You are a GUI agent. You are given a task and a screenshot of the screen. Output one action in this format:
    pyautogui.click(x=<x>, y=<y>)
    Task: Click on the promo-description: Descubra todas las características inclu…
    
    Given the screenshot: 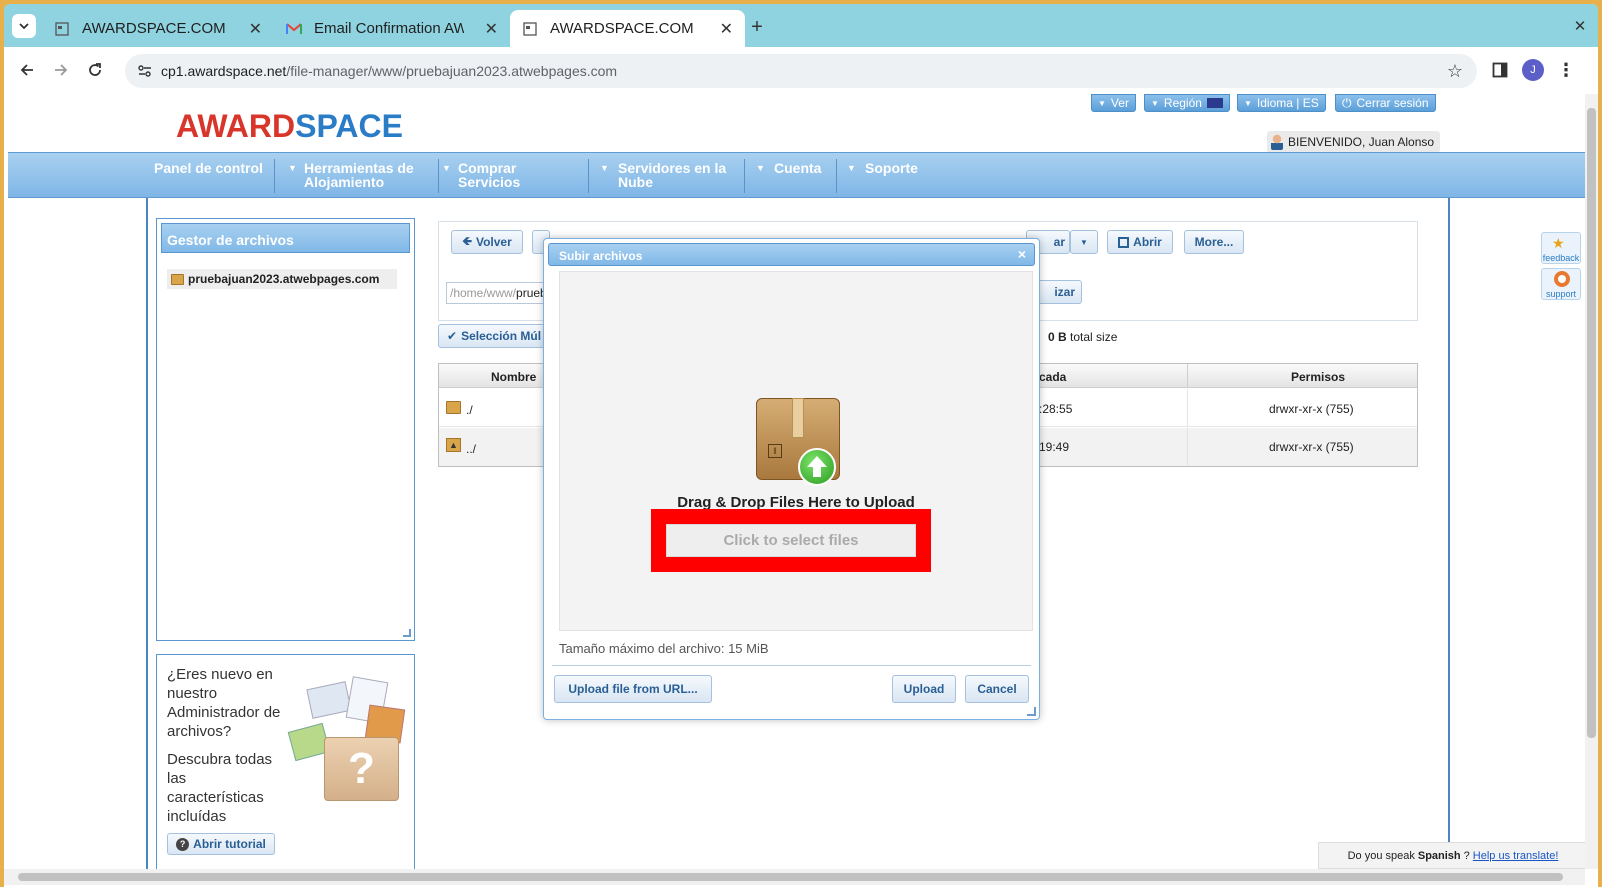 What is the action you would take?
    pyautogui.click(x=220, y=788)
    